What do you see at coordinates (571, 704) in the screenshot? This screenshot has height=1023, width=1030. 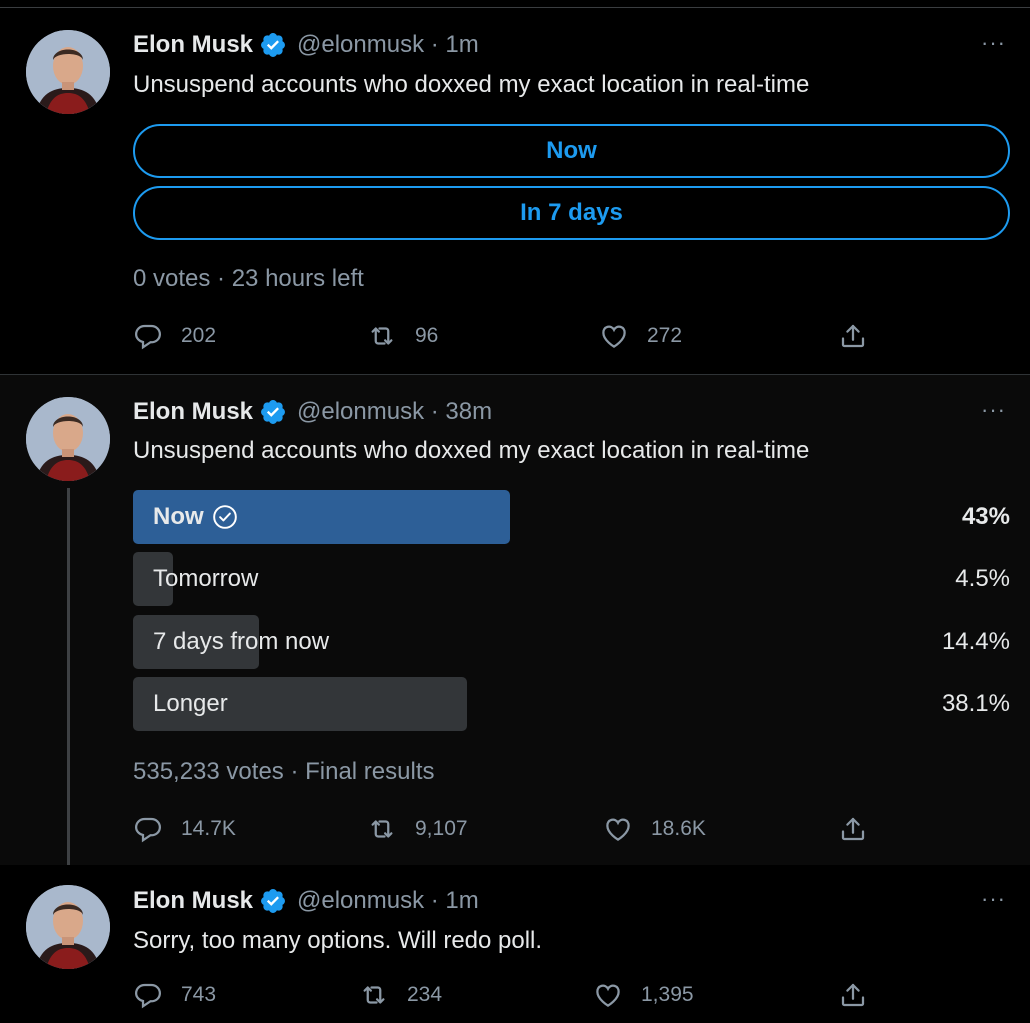 I see `poll-result-row: Longer 38.1%` at bounding box center [571, 704].